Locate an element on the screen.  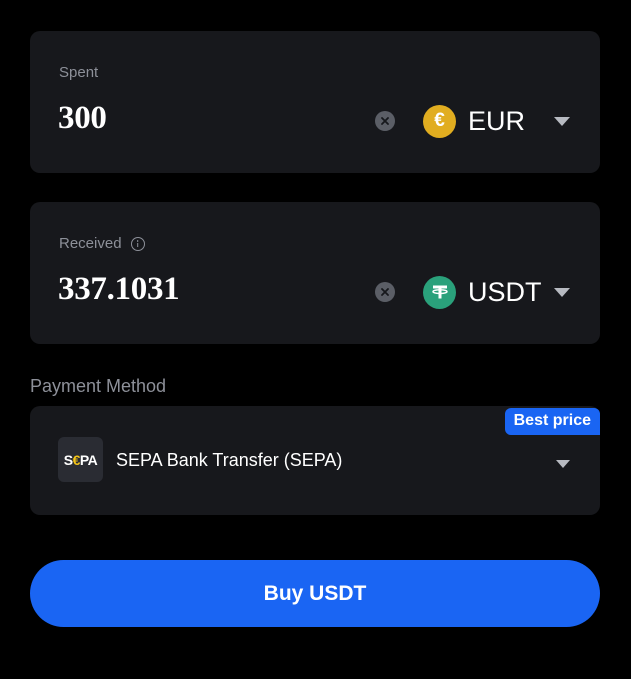
payment-method-title: Payment Method is located at coordinates (98, 386).